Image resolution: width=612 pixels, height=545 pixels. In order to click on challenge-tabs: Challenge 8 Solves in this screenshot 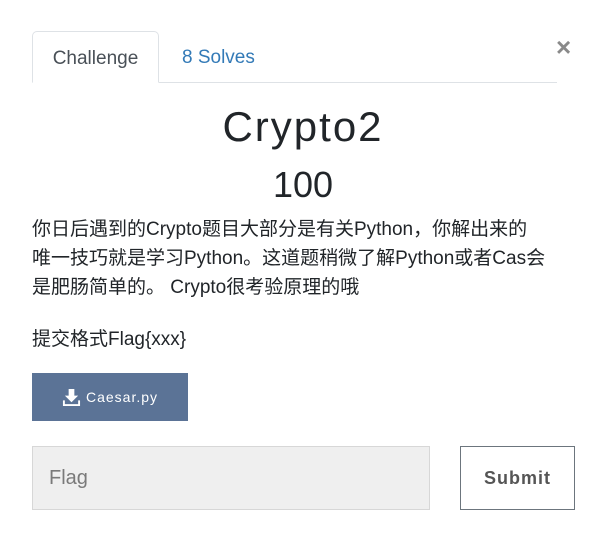, I will do `click(294, 57)`.